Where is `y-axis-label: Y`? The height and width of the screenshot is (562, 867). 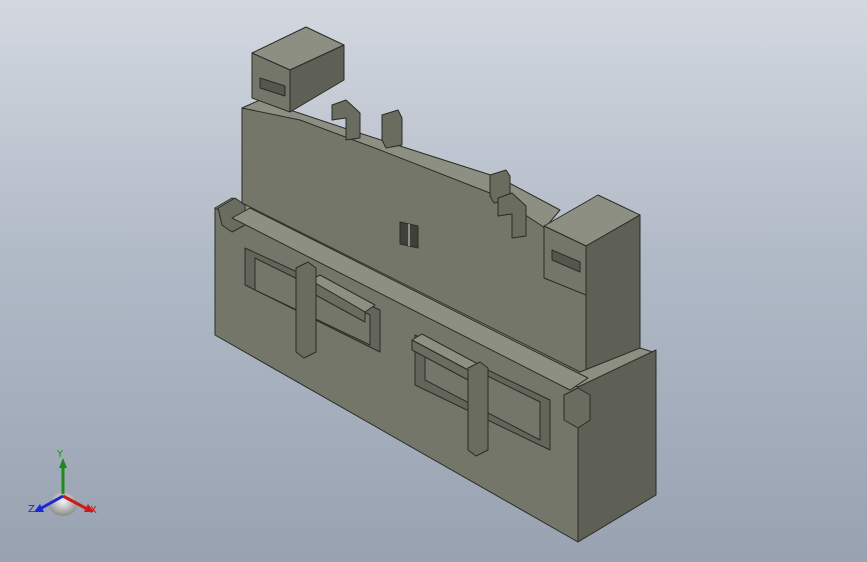
y-axis-label: Y is located at coordinates (60, 454).